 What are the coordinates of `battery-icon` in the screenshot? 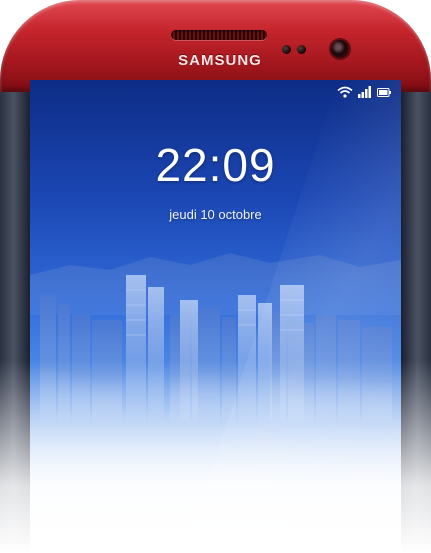 It's located at (384, 92).